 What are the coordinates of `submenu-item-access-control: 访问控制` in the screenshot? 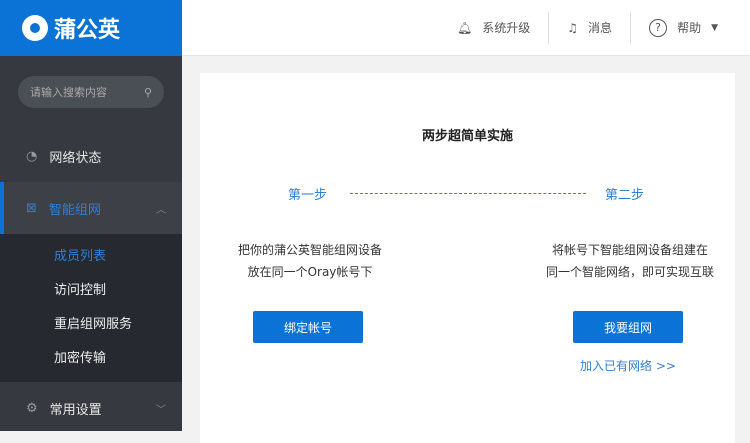 It's located at (91, 291).